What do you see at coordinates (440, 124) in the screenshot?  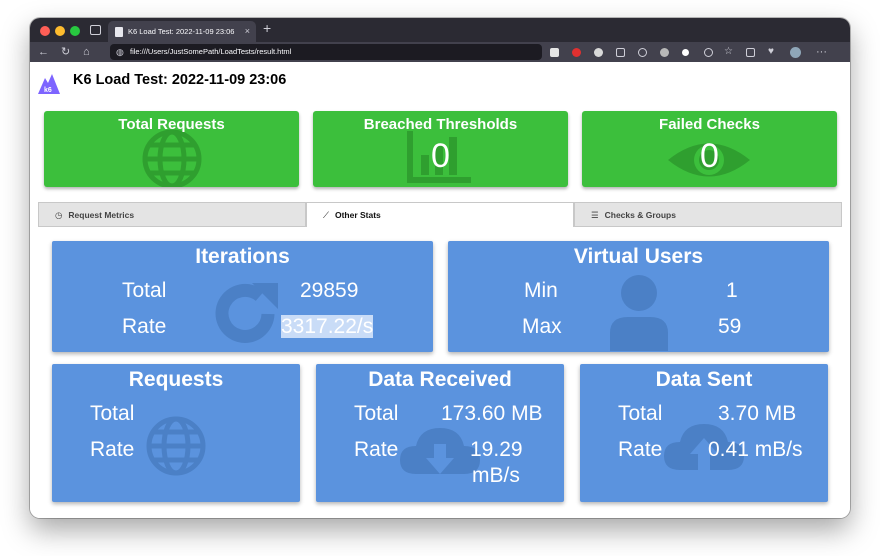 I see `breached-thresholds-title: Breached Thresholds` at bounding box center [440, 124].